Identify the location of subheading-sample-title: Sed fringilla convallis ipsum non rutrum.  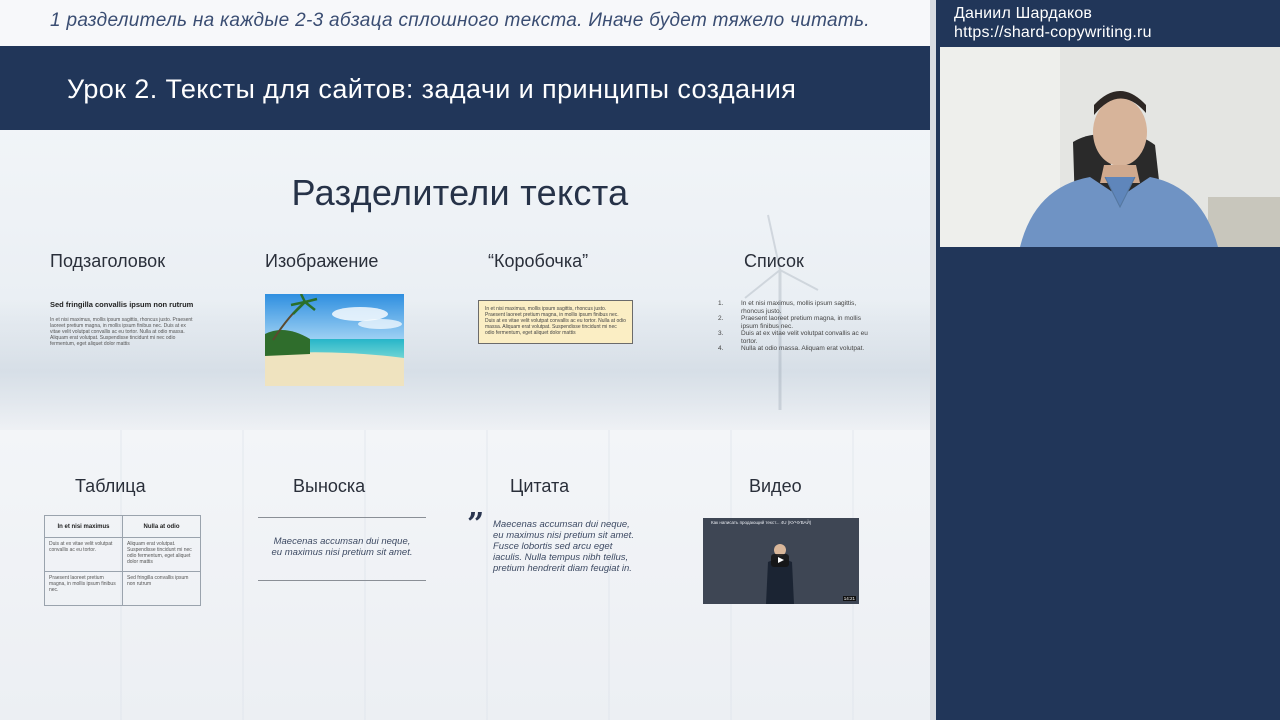
(122, 304).